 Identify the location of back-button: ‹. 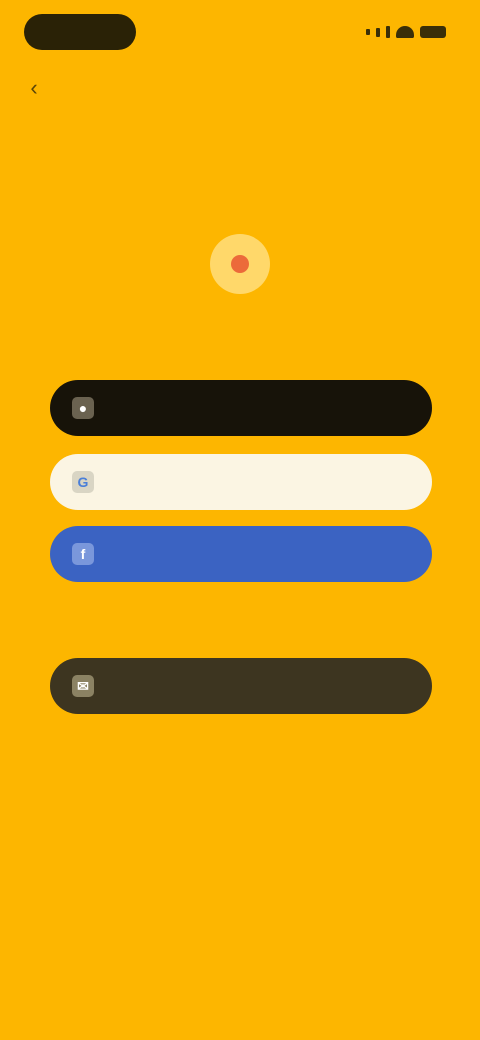
(34, 88).